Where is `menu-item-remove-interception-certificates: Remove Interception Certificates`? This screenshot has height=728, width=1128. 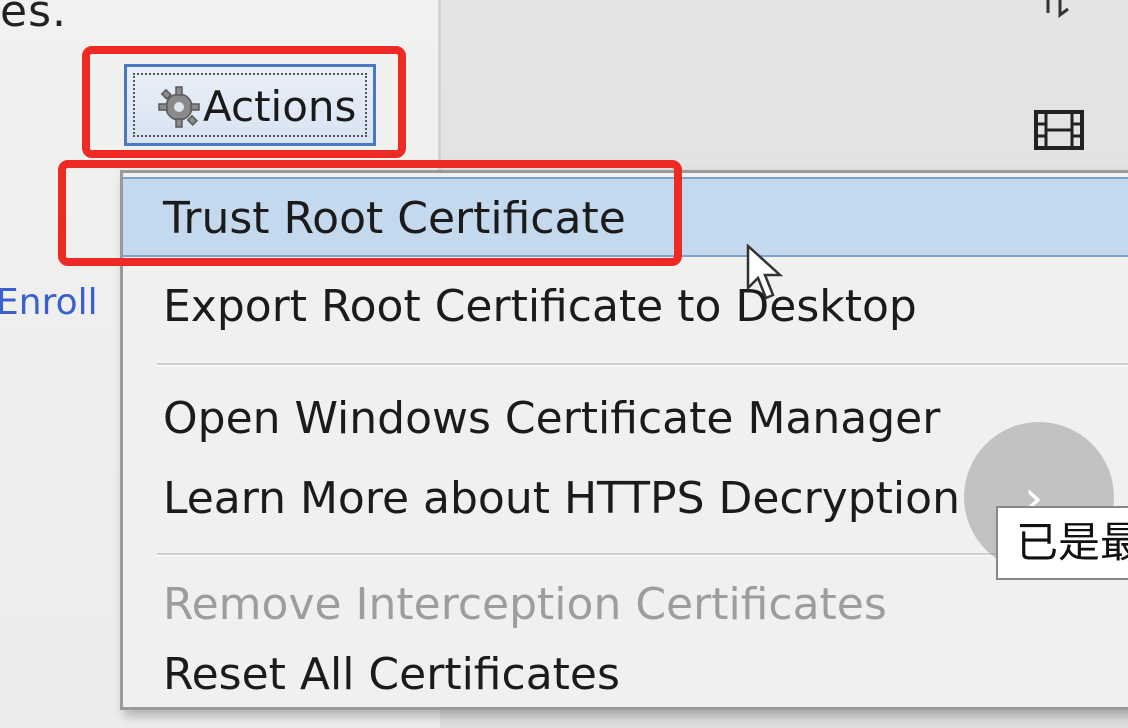 menu-item-remove-interception-certificates: Remove Interception Certificates is located at coordinates (625, 605).